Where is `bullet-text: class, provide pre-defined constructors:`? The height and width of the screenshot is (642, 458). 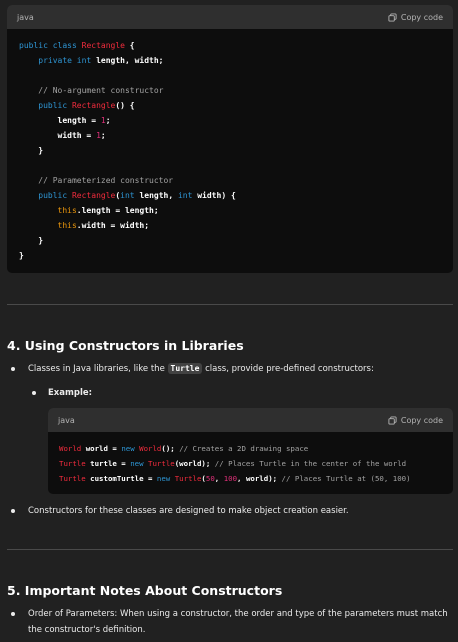
bullet-text: class, provide pre-defined constructors: is located at coordinates (288, 369).